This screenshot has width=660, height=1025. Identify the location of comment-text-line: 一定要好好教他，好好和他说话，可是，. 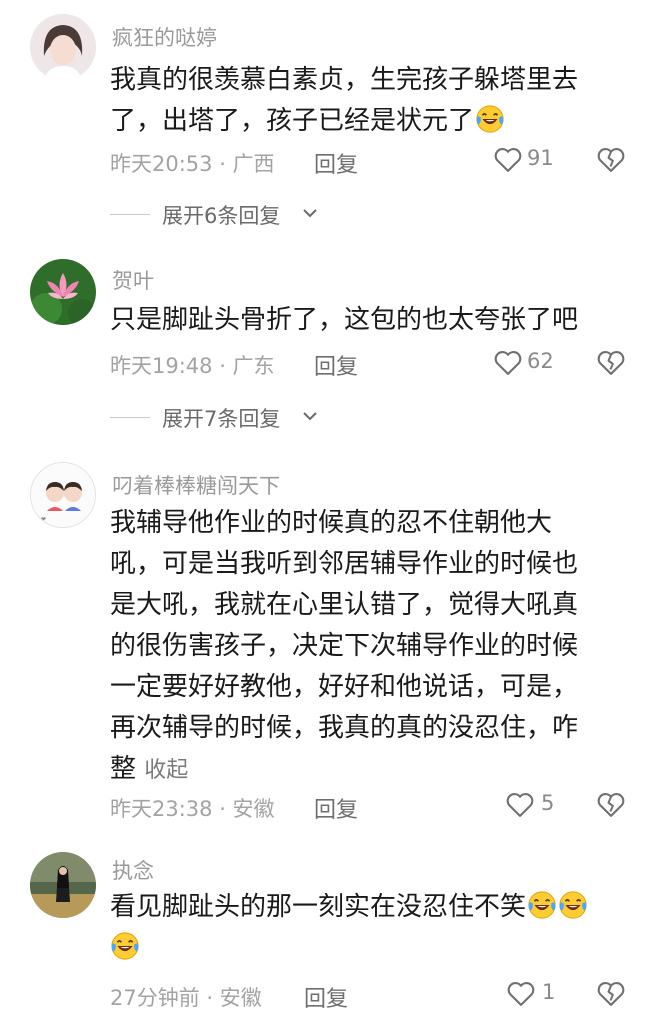
(344, 687).